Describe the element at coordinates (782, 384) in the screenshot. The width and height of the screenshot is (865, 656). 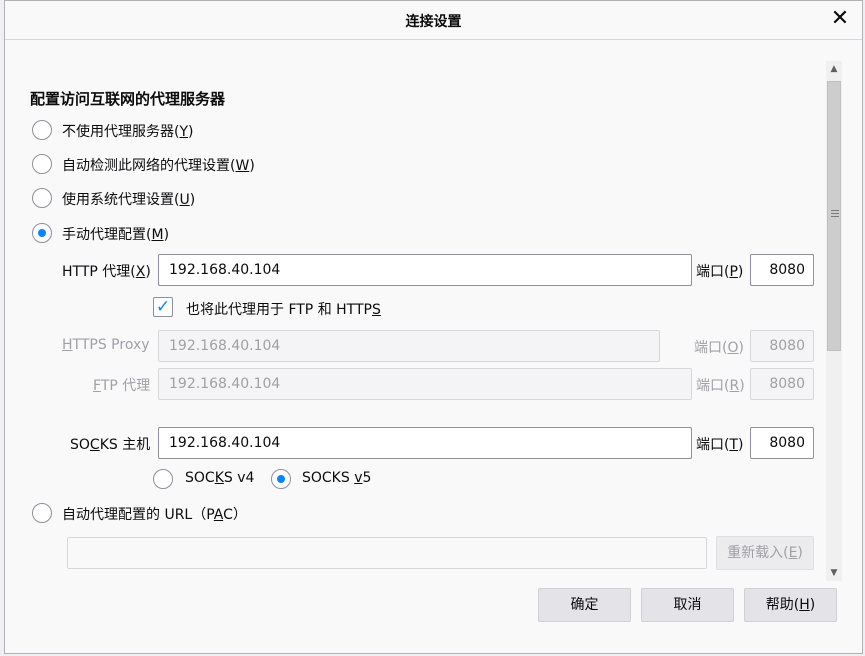
I see `ftp-port-input: 8080` at that location.